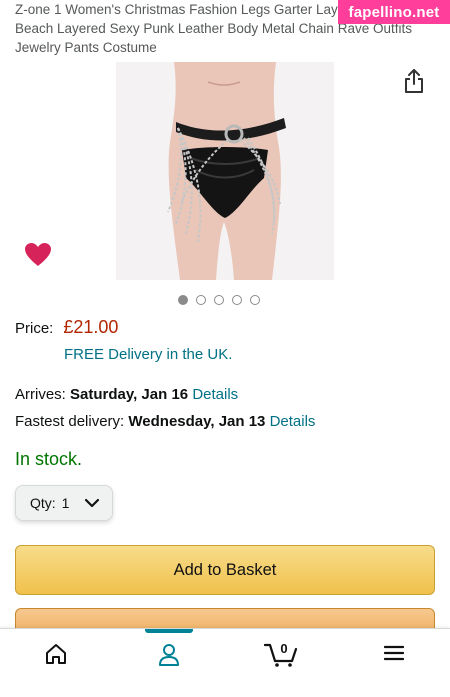 The height and width of the screenshot is (697, 450). Describe the element at coordinates (394, 653) in the screenshot. I see `hamburger-menu-icon` at that location.